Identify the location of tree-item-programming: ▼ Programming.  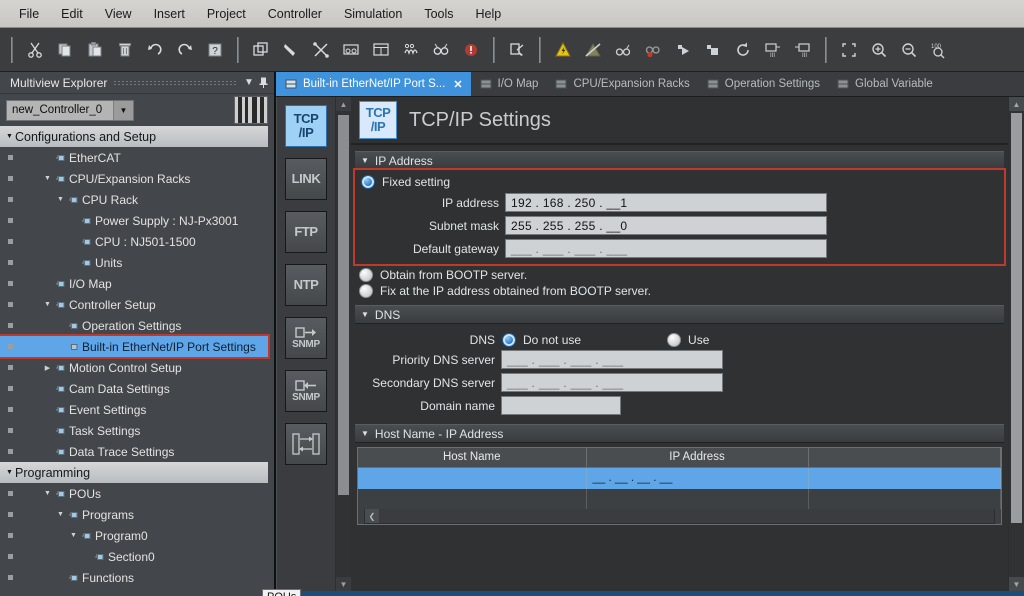
(134, 472).